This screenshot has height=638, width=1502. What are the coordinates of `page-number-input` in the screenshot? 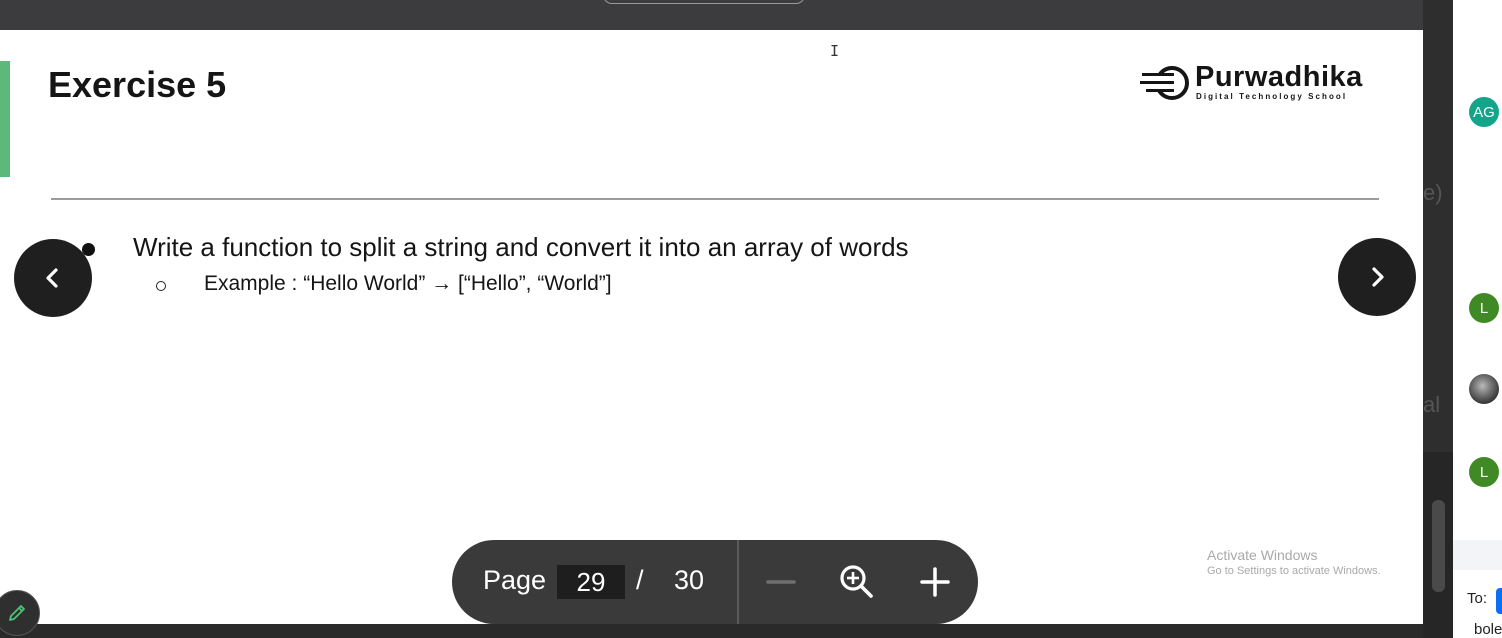 It's located at (591, 582).